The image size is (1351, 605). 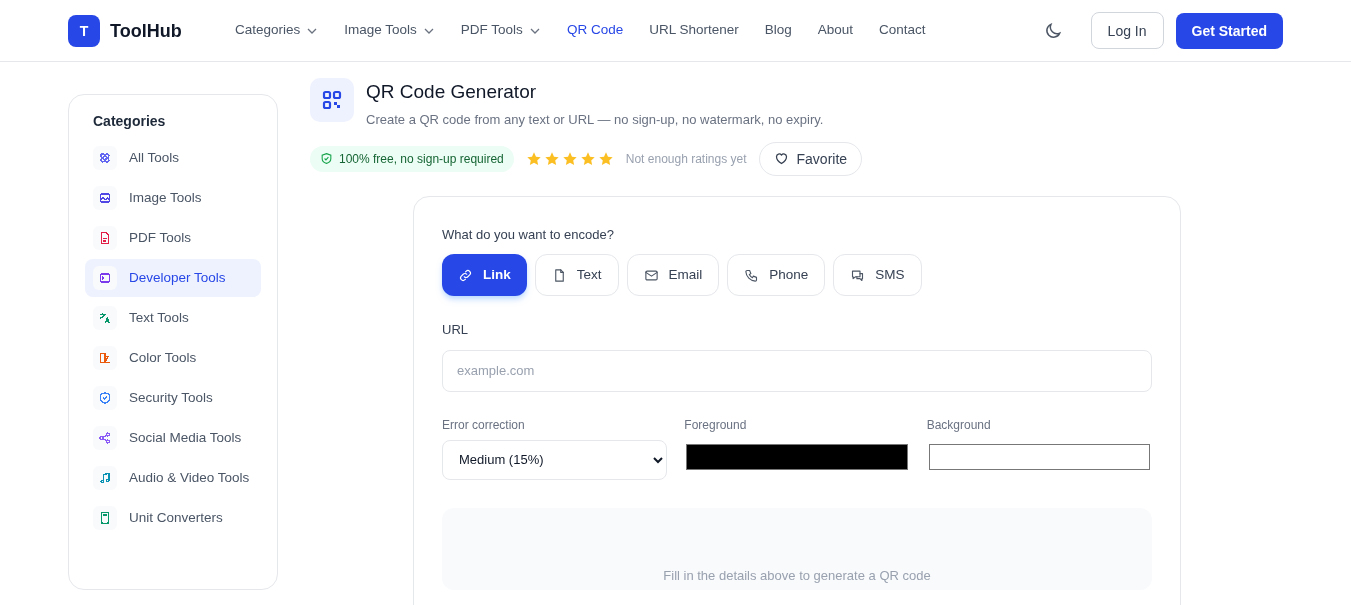 I want to click on phone-icon, so click(x=752, y=275).